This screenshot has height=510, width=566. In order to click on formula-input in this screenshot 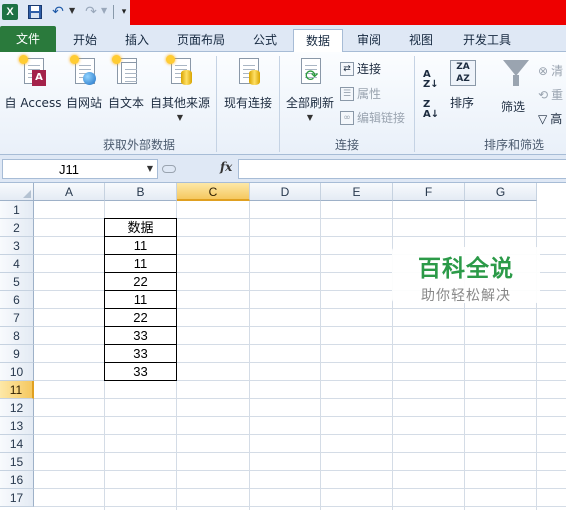, I will do `click(402, 169)`.